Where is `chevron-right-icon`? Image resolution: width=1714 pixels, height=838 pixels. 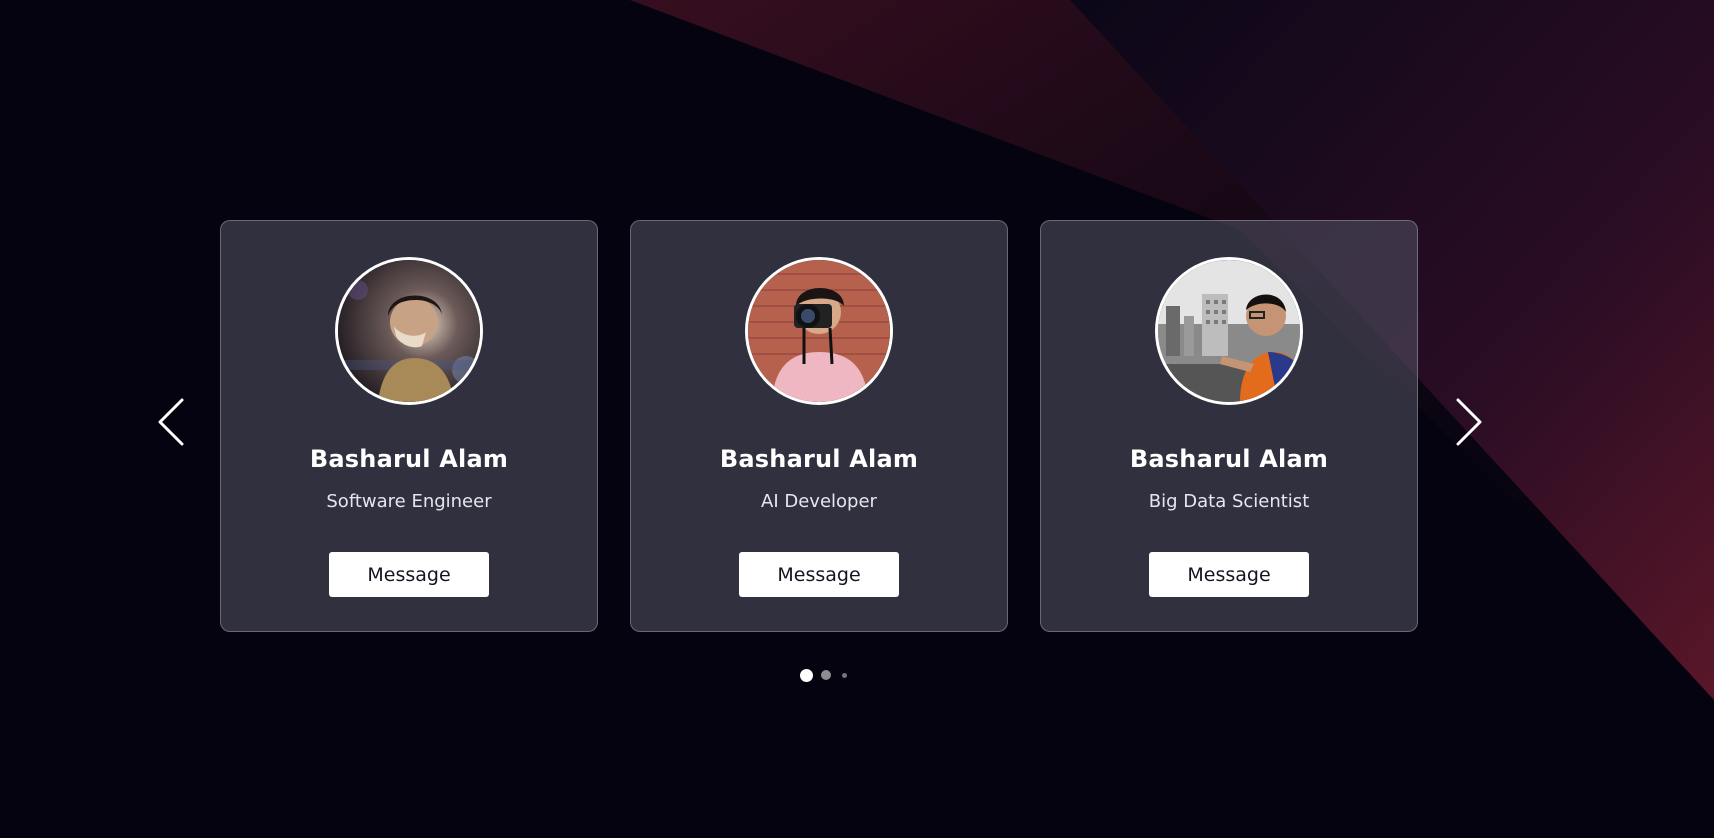
chevron-right-icon is located at coordinates (1469, 422).